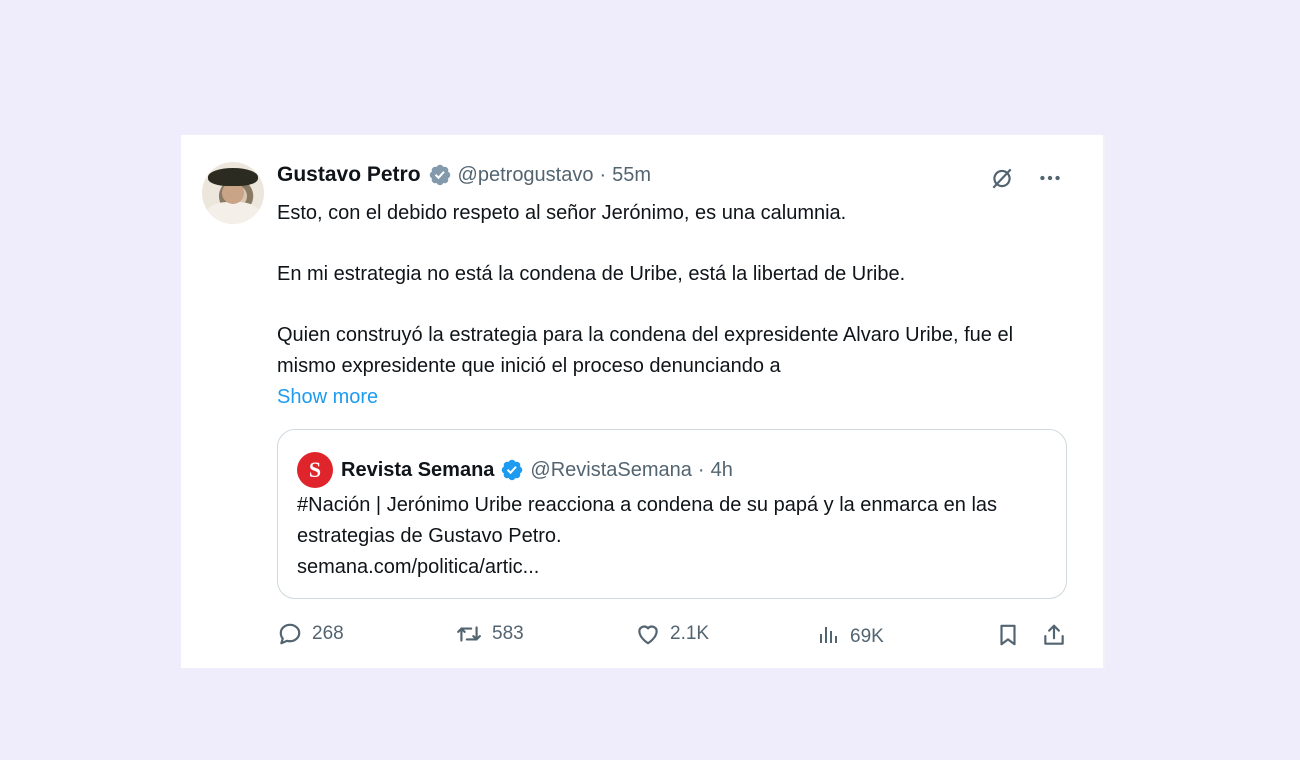 Image resolution: width=1300 pixels, height=760 pixels. I want to click on more-icon, so click(1050, 178).